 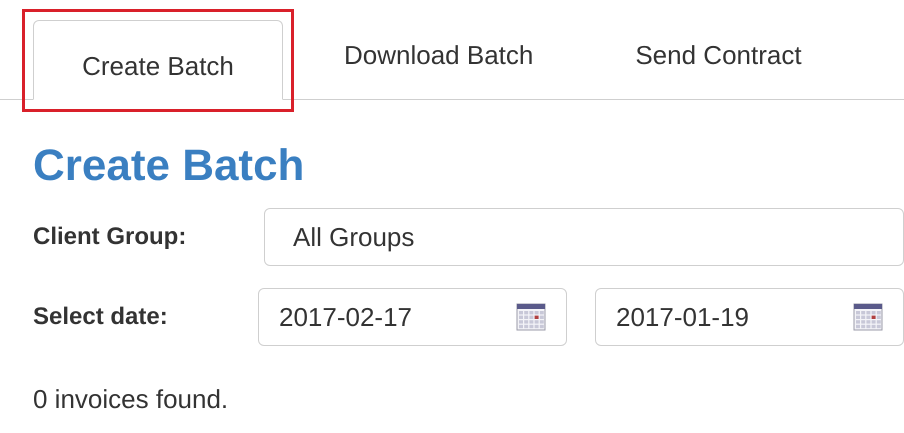 I want to click on page-heading: Create Batch, so click(x=169, y=166).